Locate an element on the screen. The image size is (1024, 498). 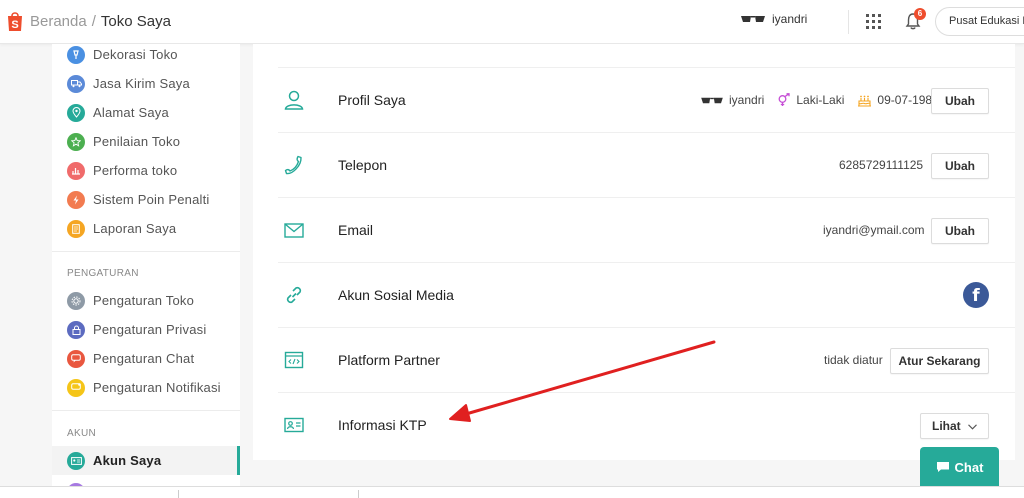
sidebar-item-label: Laporan Saya is located at coordinates (135, 228).